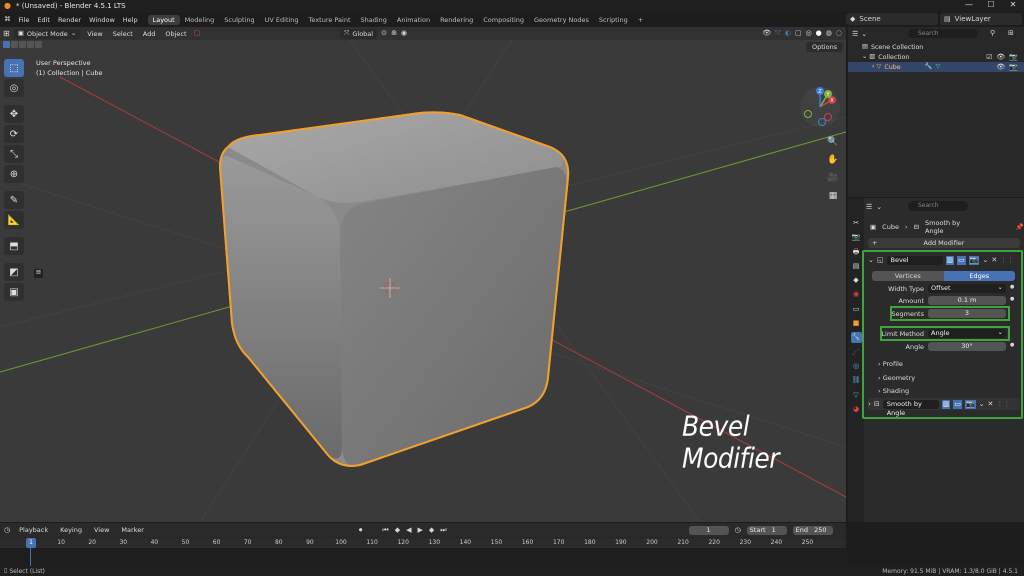 The width and height of the screenshot is (1024, 576). I want to click on options-dropdown: Options, so click(825, 47).